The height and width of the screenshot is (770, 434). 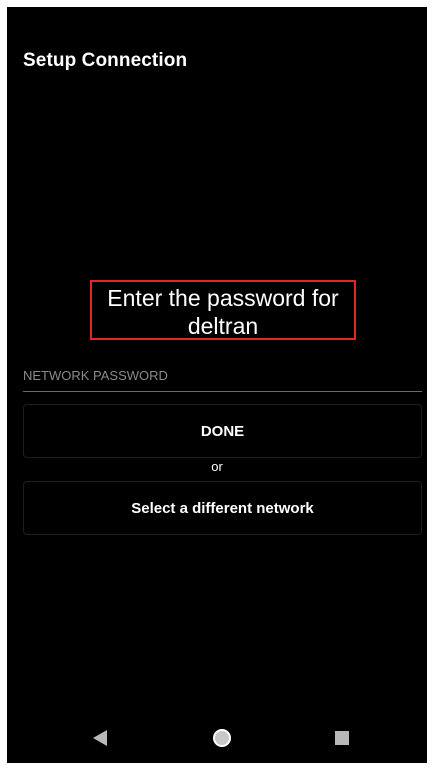 What do you see at coordinates (342, 738) in the screenshot?
I see `recents-icon` at bounding box center [342, 738].